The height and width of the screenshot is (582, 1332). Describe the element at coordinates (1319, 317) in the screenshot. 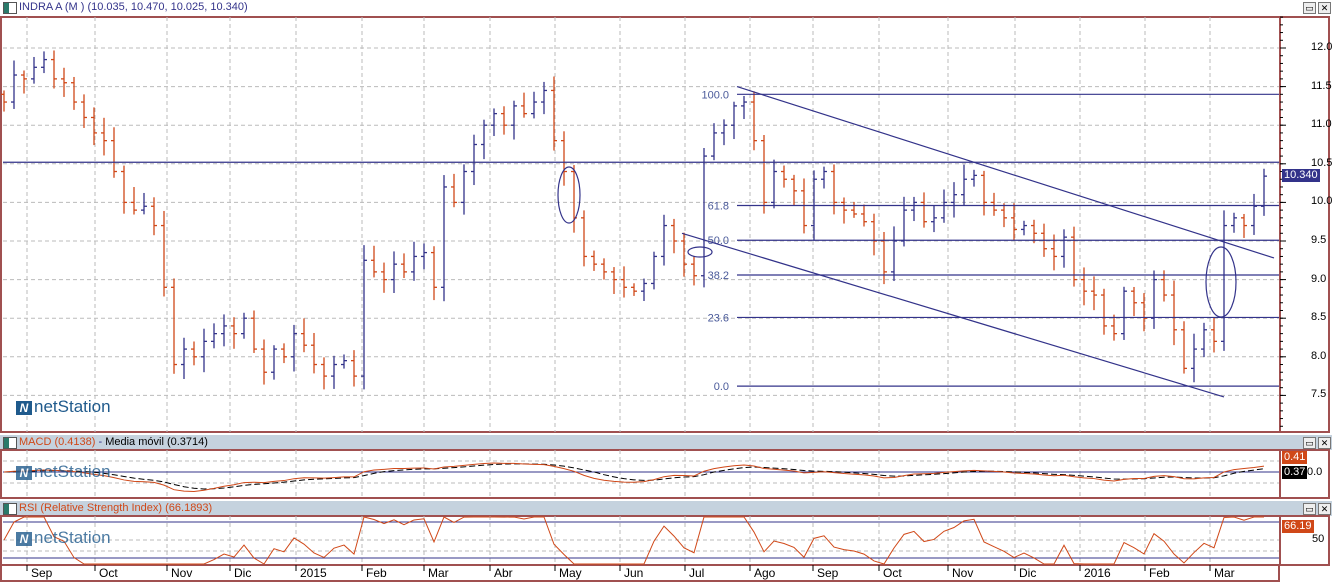

I see `y-tick-label: 8.5` at that location.